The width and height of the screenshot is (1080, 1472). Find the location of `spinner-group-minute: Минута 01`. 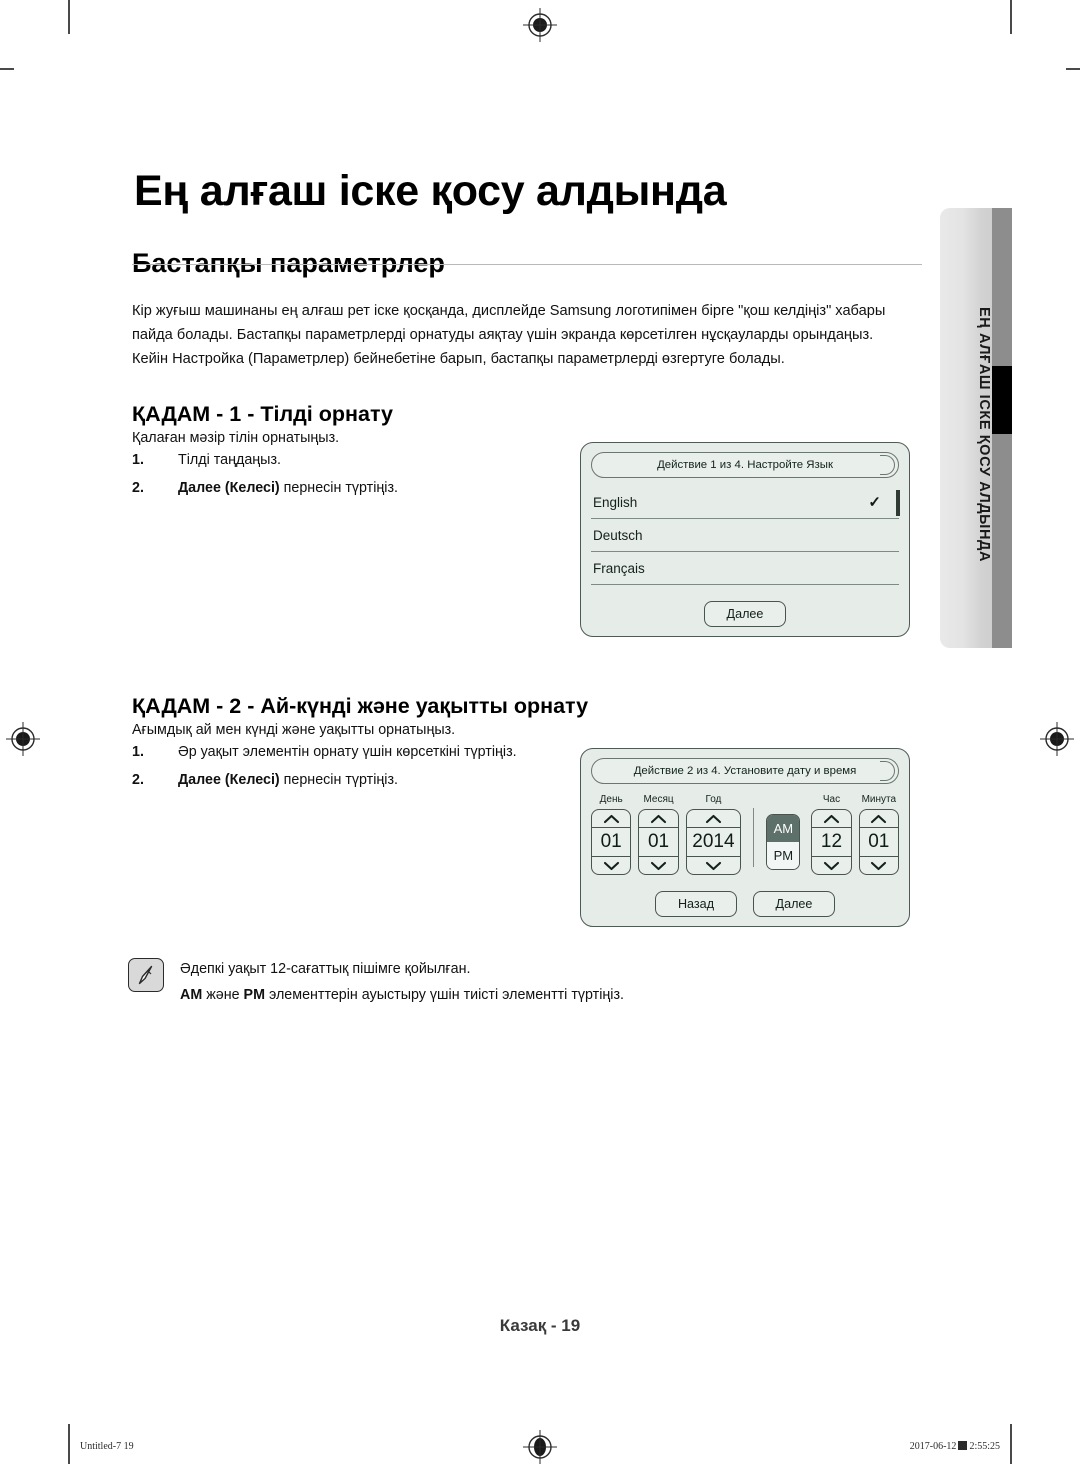

spinner-group-minute: Минута 01 is located at coordinates (878, 834).